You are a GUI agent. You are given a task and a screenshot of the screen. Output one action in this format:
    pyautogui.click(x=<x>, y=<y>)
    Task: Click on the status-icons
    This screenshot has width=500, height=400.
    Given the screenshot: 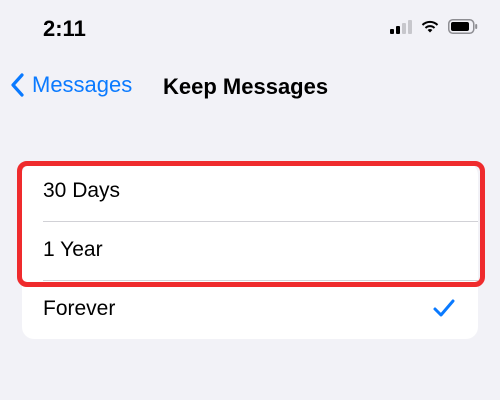 What is the action you would take?
    pyautogui.click(x=434, y=26)
    